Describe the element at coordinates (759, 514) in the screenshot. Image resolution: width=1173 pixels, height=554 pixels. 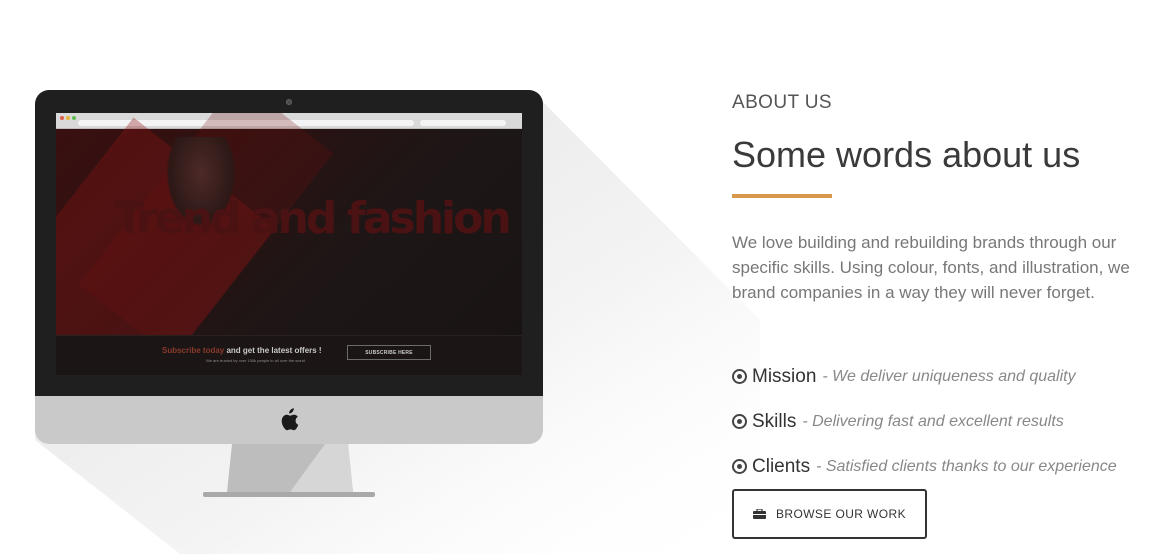
I see `briefcase-icon` at that location.